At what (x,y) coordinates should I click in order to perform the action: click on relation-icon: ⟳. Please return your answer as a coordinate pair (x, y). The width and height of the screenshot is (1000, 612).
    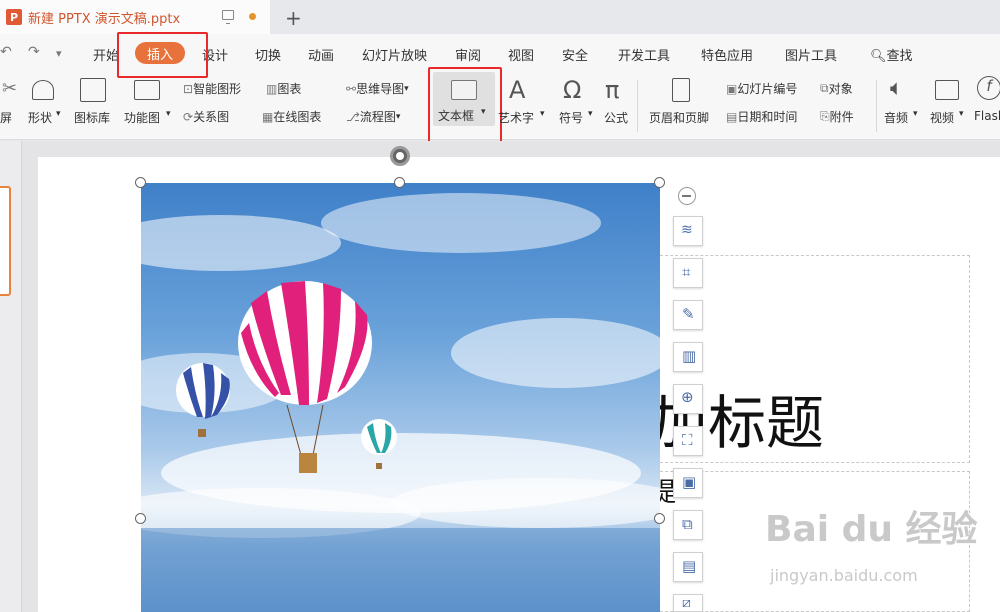
    Looking at the image, I should click on (188, 116).